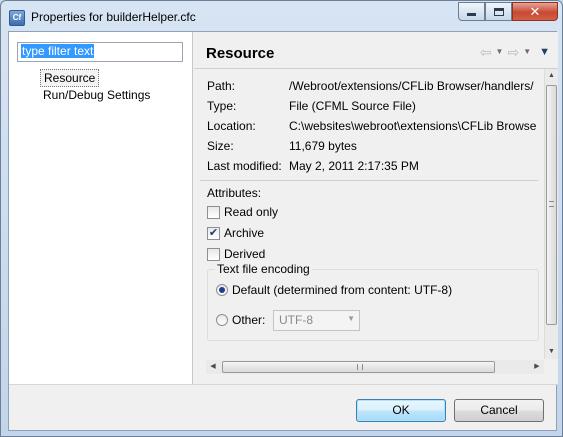 This screenshot has width=563, height=437. What do you see at coordinates (222, 106) in the screenshot?
I see `type-label: Type:` at bounding box center [222, 106].